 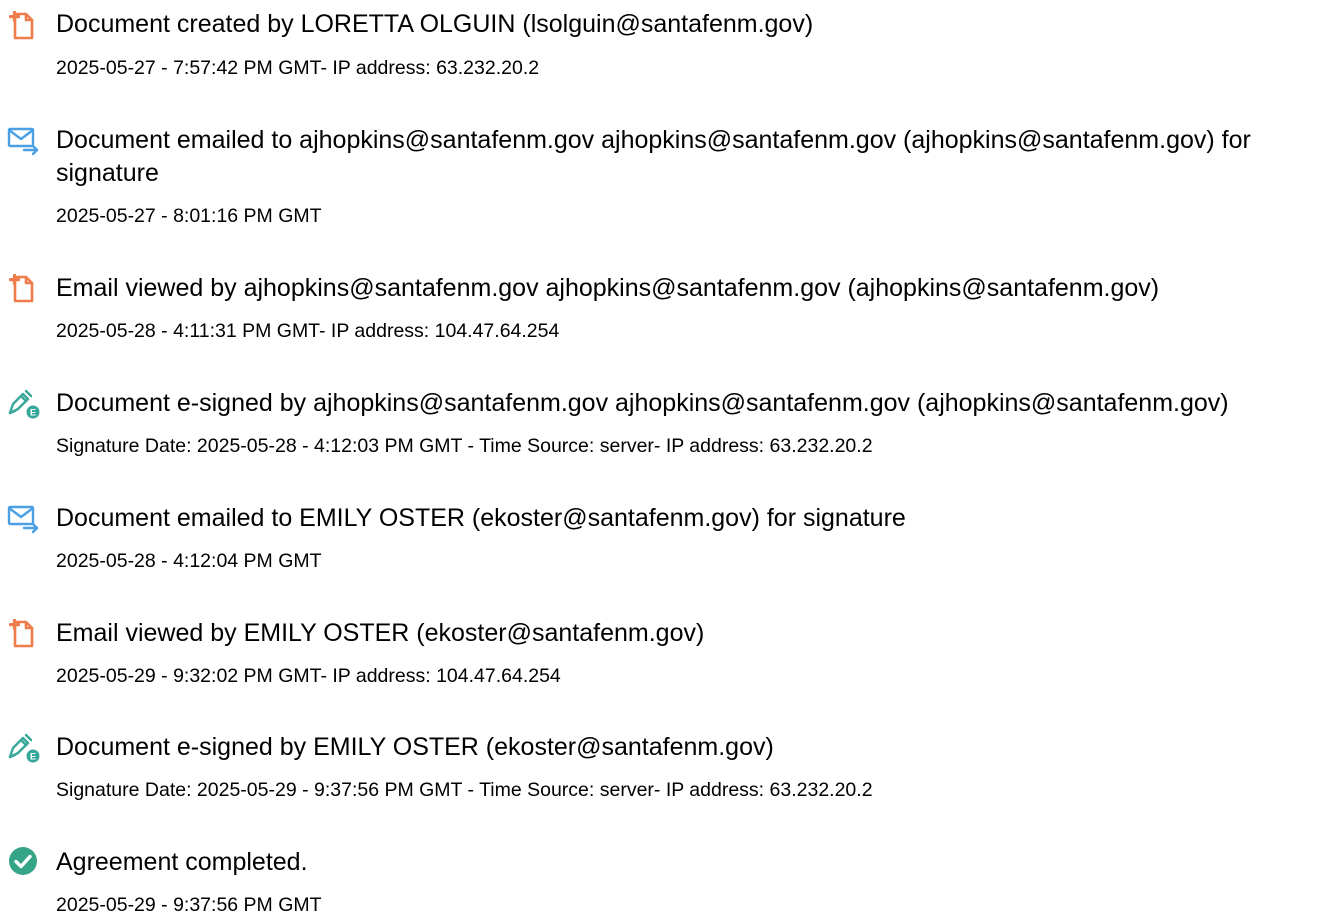 What do you see at coordinates (21, 25) in the screenshot?
I see `document-created-icon` at bounding box center [21, 25].